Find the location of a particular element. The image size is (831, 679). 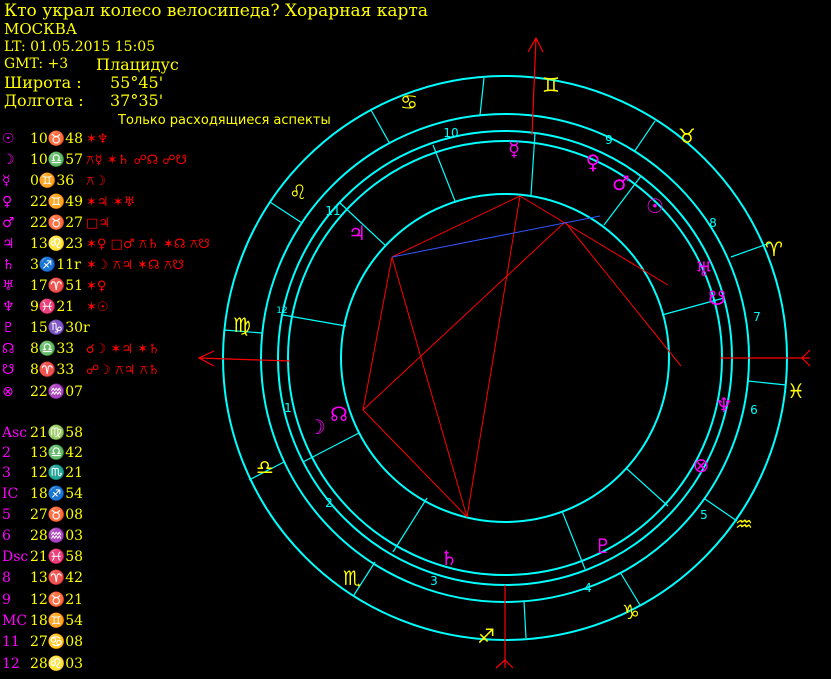

neptune-icon: ♆ is located at coordinates (724, 405).